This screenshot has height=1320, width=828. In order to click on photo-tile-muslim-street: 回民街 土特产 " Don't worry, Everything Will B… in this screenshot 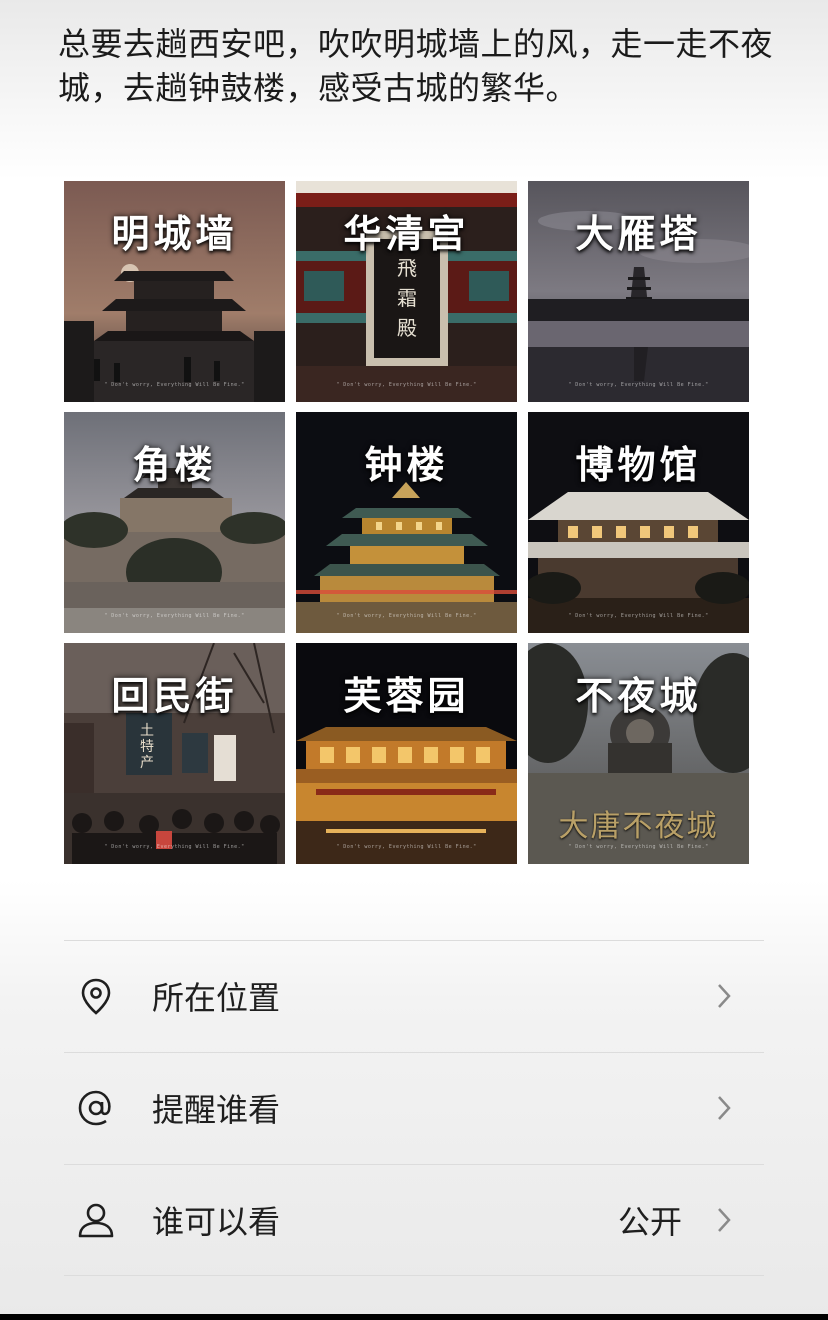, I will do `click(174, 753)`.